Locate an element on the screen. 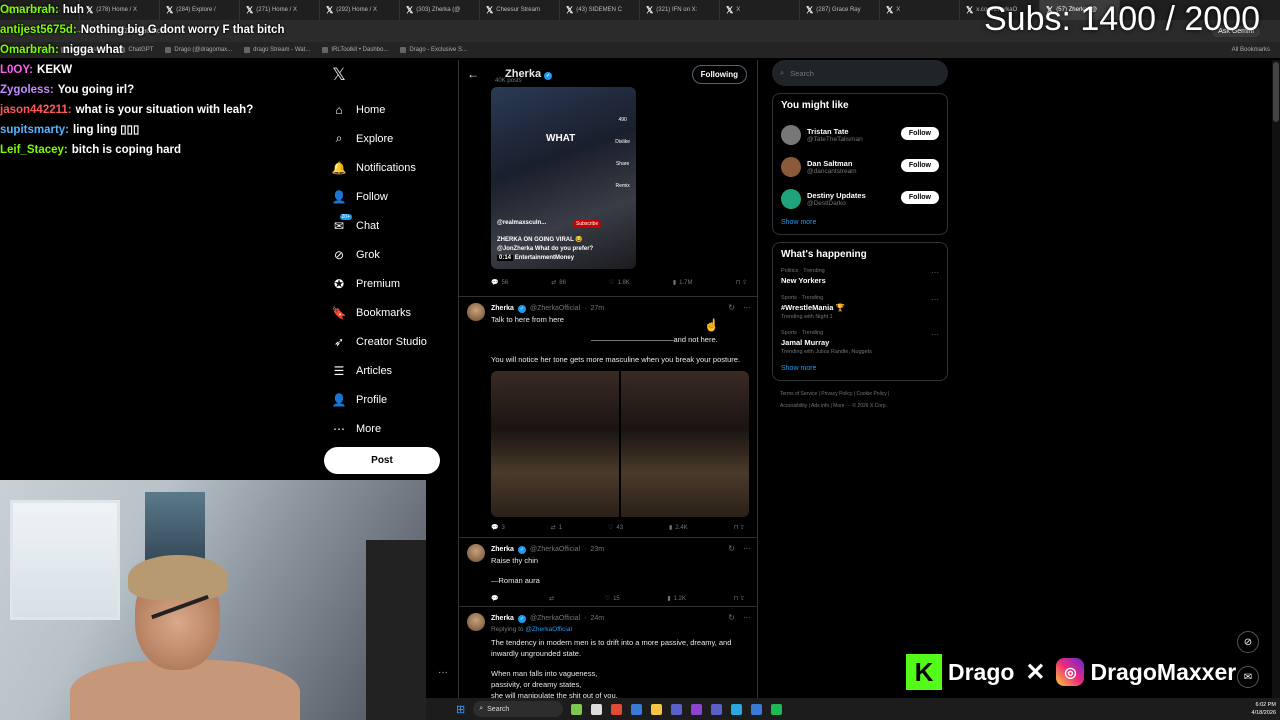 The height and width of the screenshot is (720, 1280). x-logo-icon: 𝕏 is located at coordinates (339, 75).